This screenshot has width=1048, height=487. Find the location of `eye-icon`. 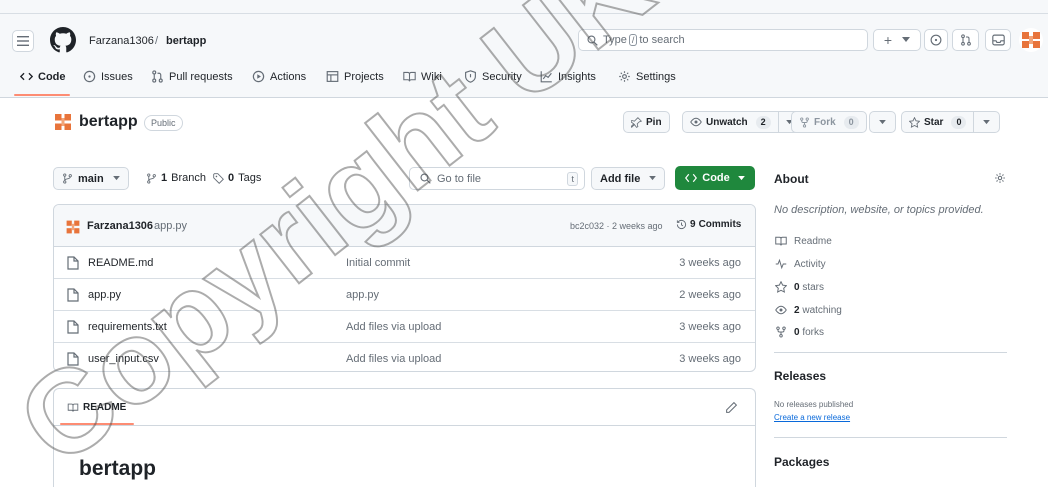

eye-icon is located at coordinates (781, 310).